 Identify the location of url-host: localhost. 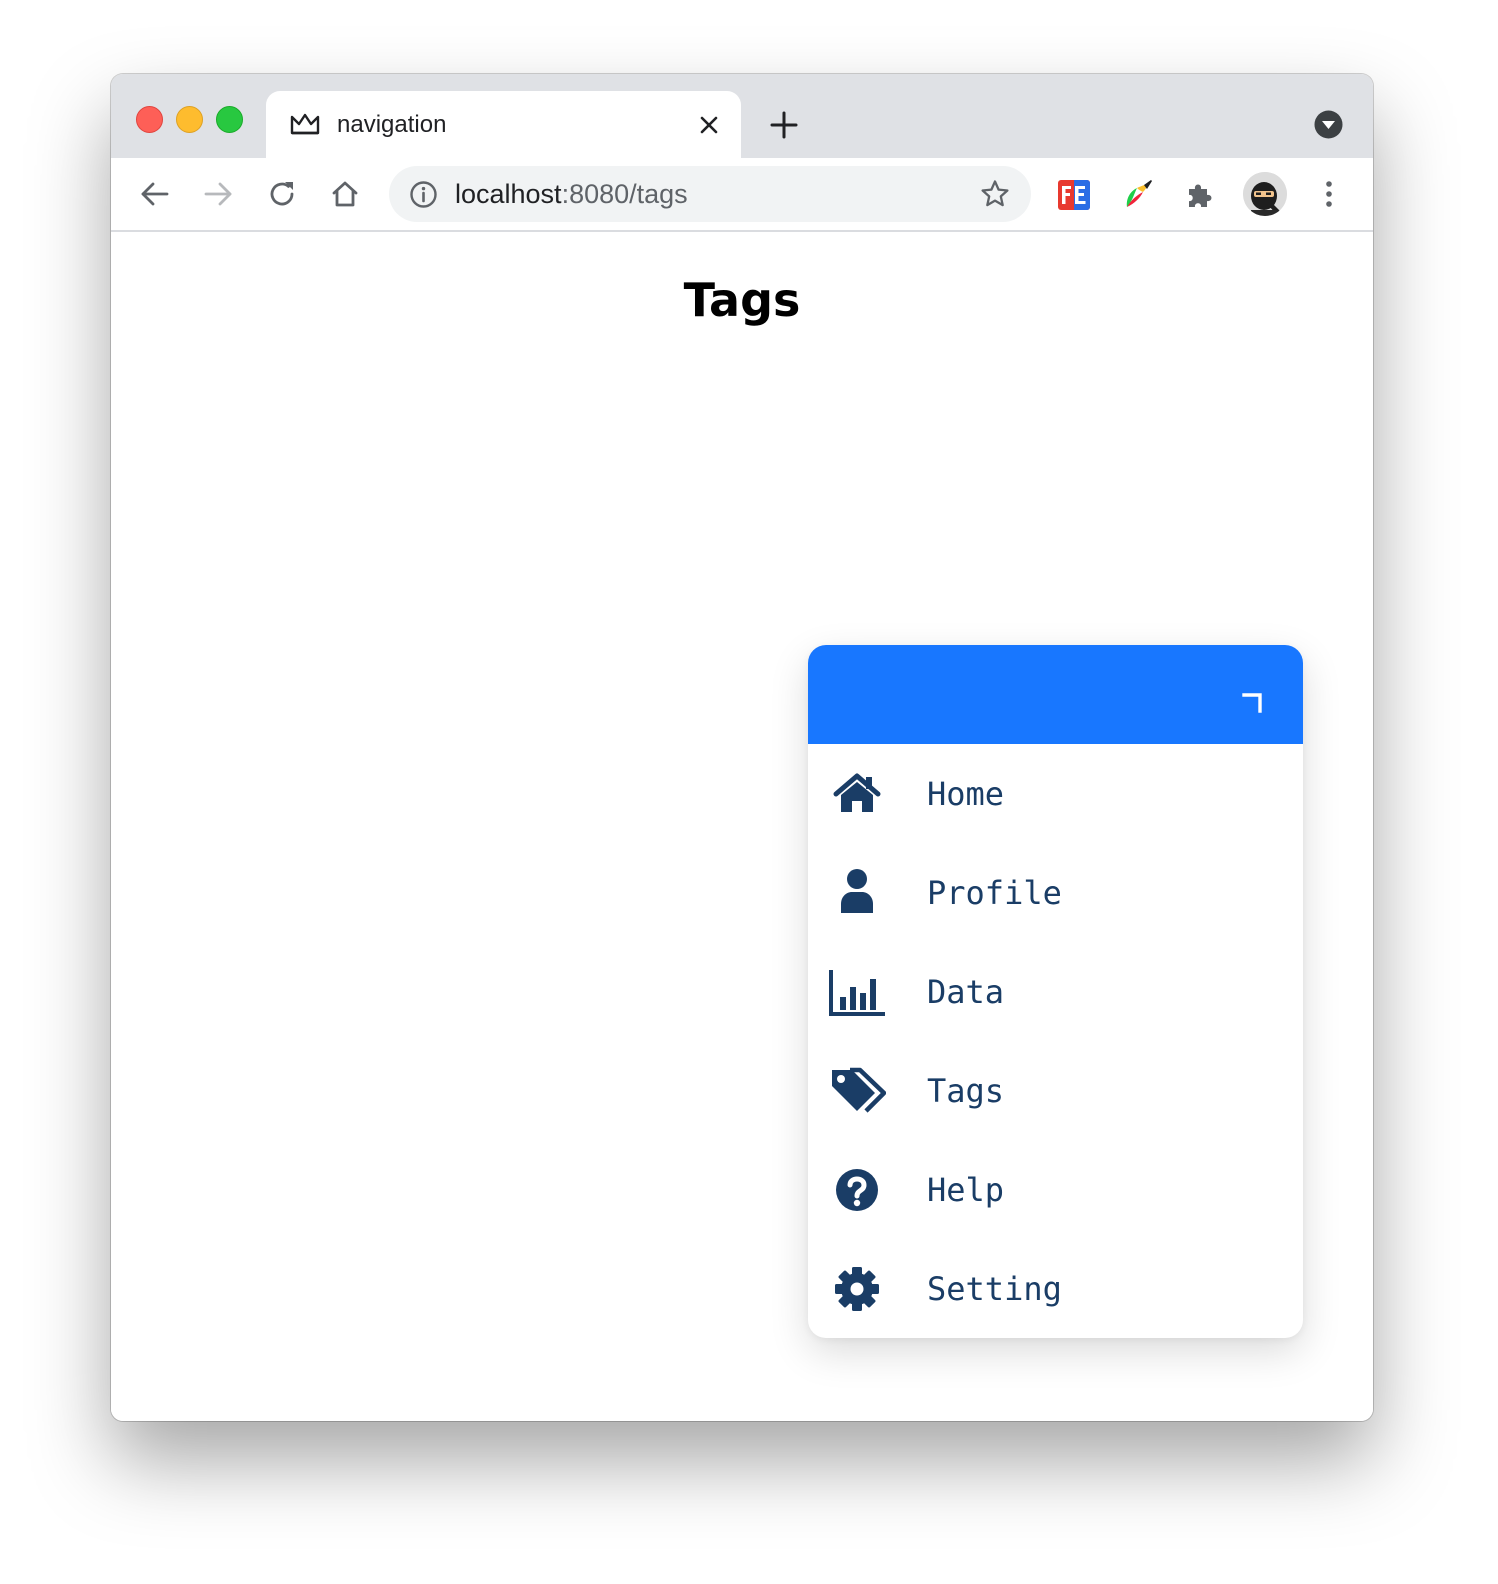
(508, 194).